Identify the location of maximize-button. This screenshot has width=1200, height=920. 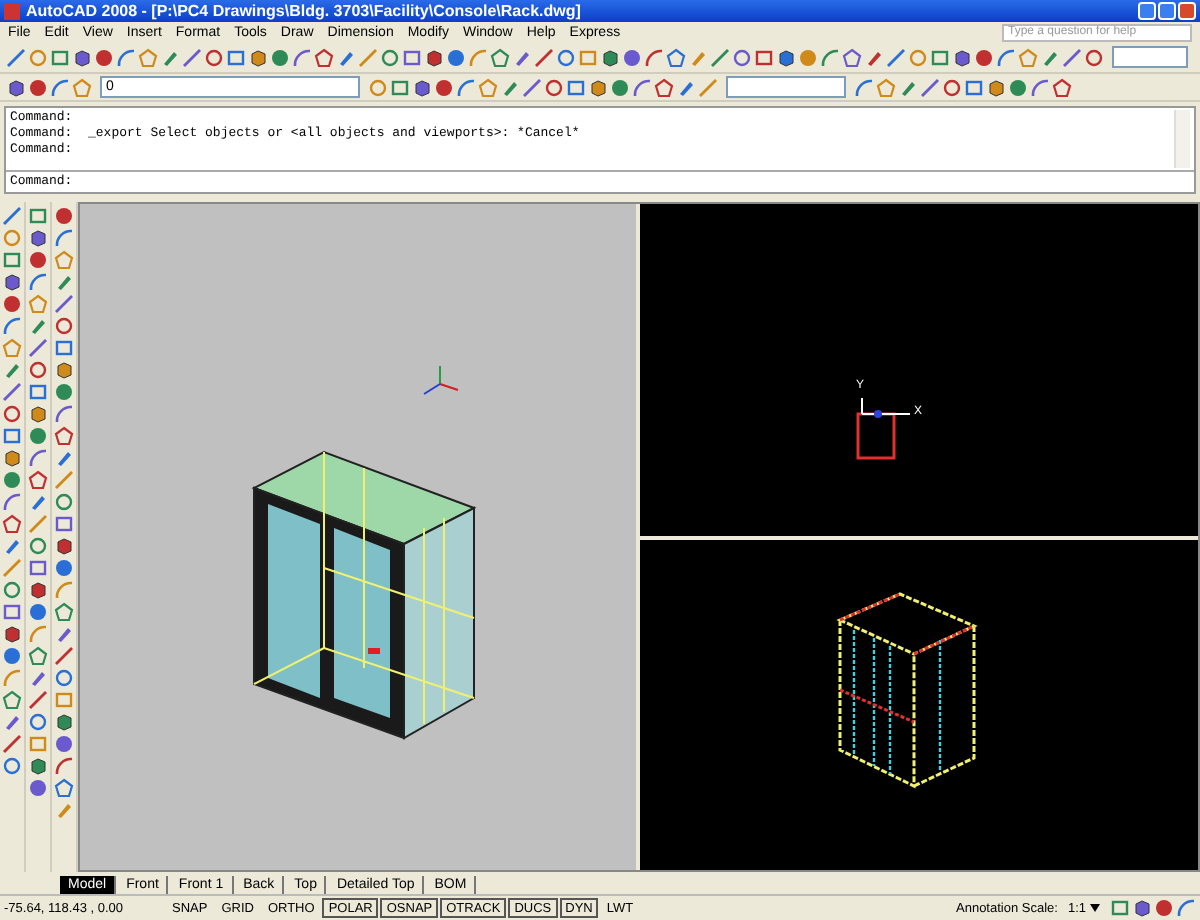
(1167, 11).